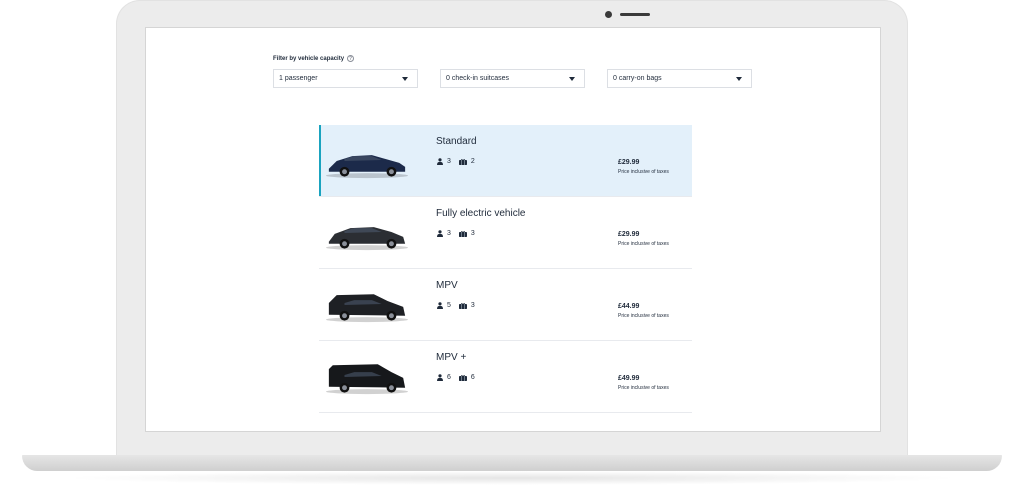 Image resolution: width=1024 pixels, height=501 pixels. Describe the element at coordinates (629, 378) in the screenshot. I see `vehicle-price: £49.99` at that location.